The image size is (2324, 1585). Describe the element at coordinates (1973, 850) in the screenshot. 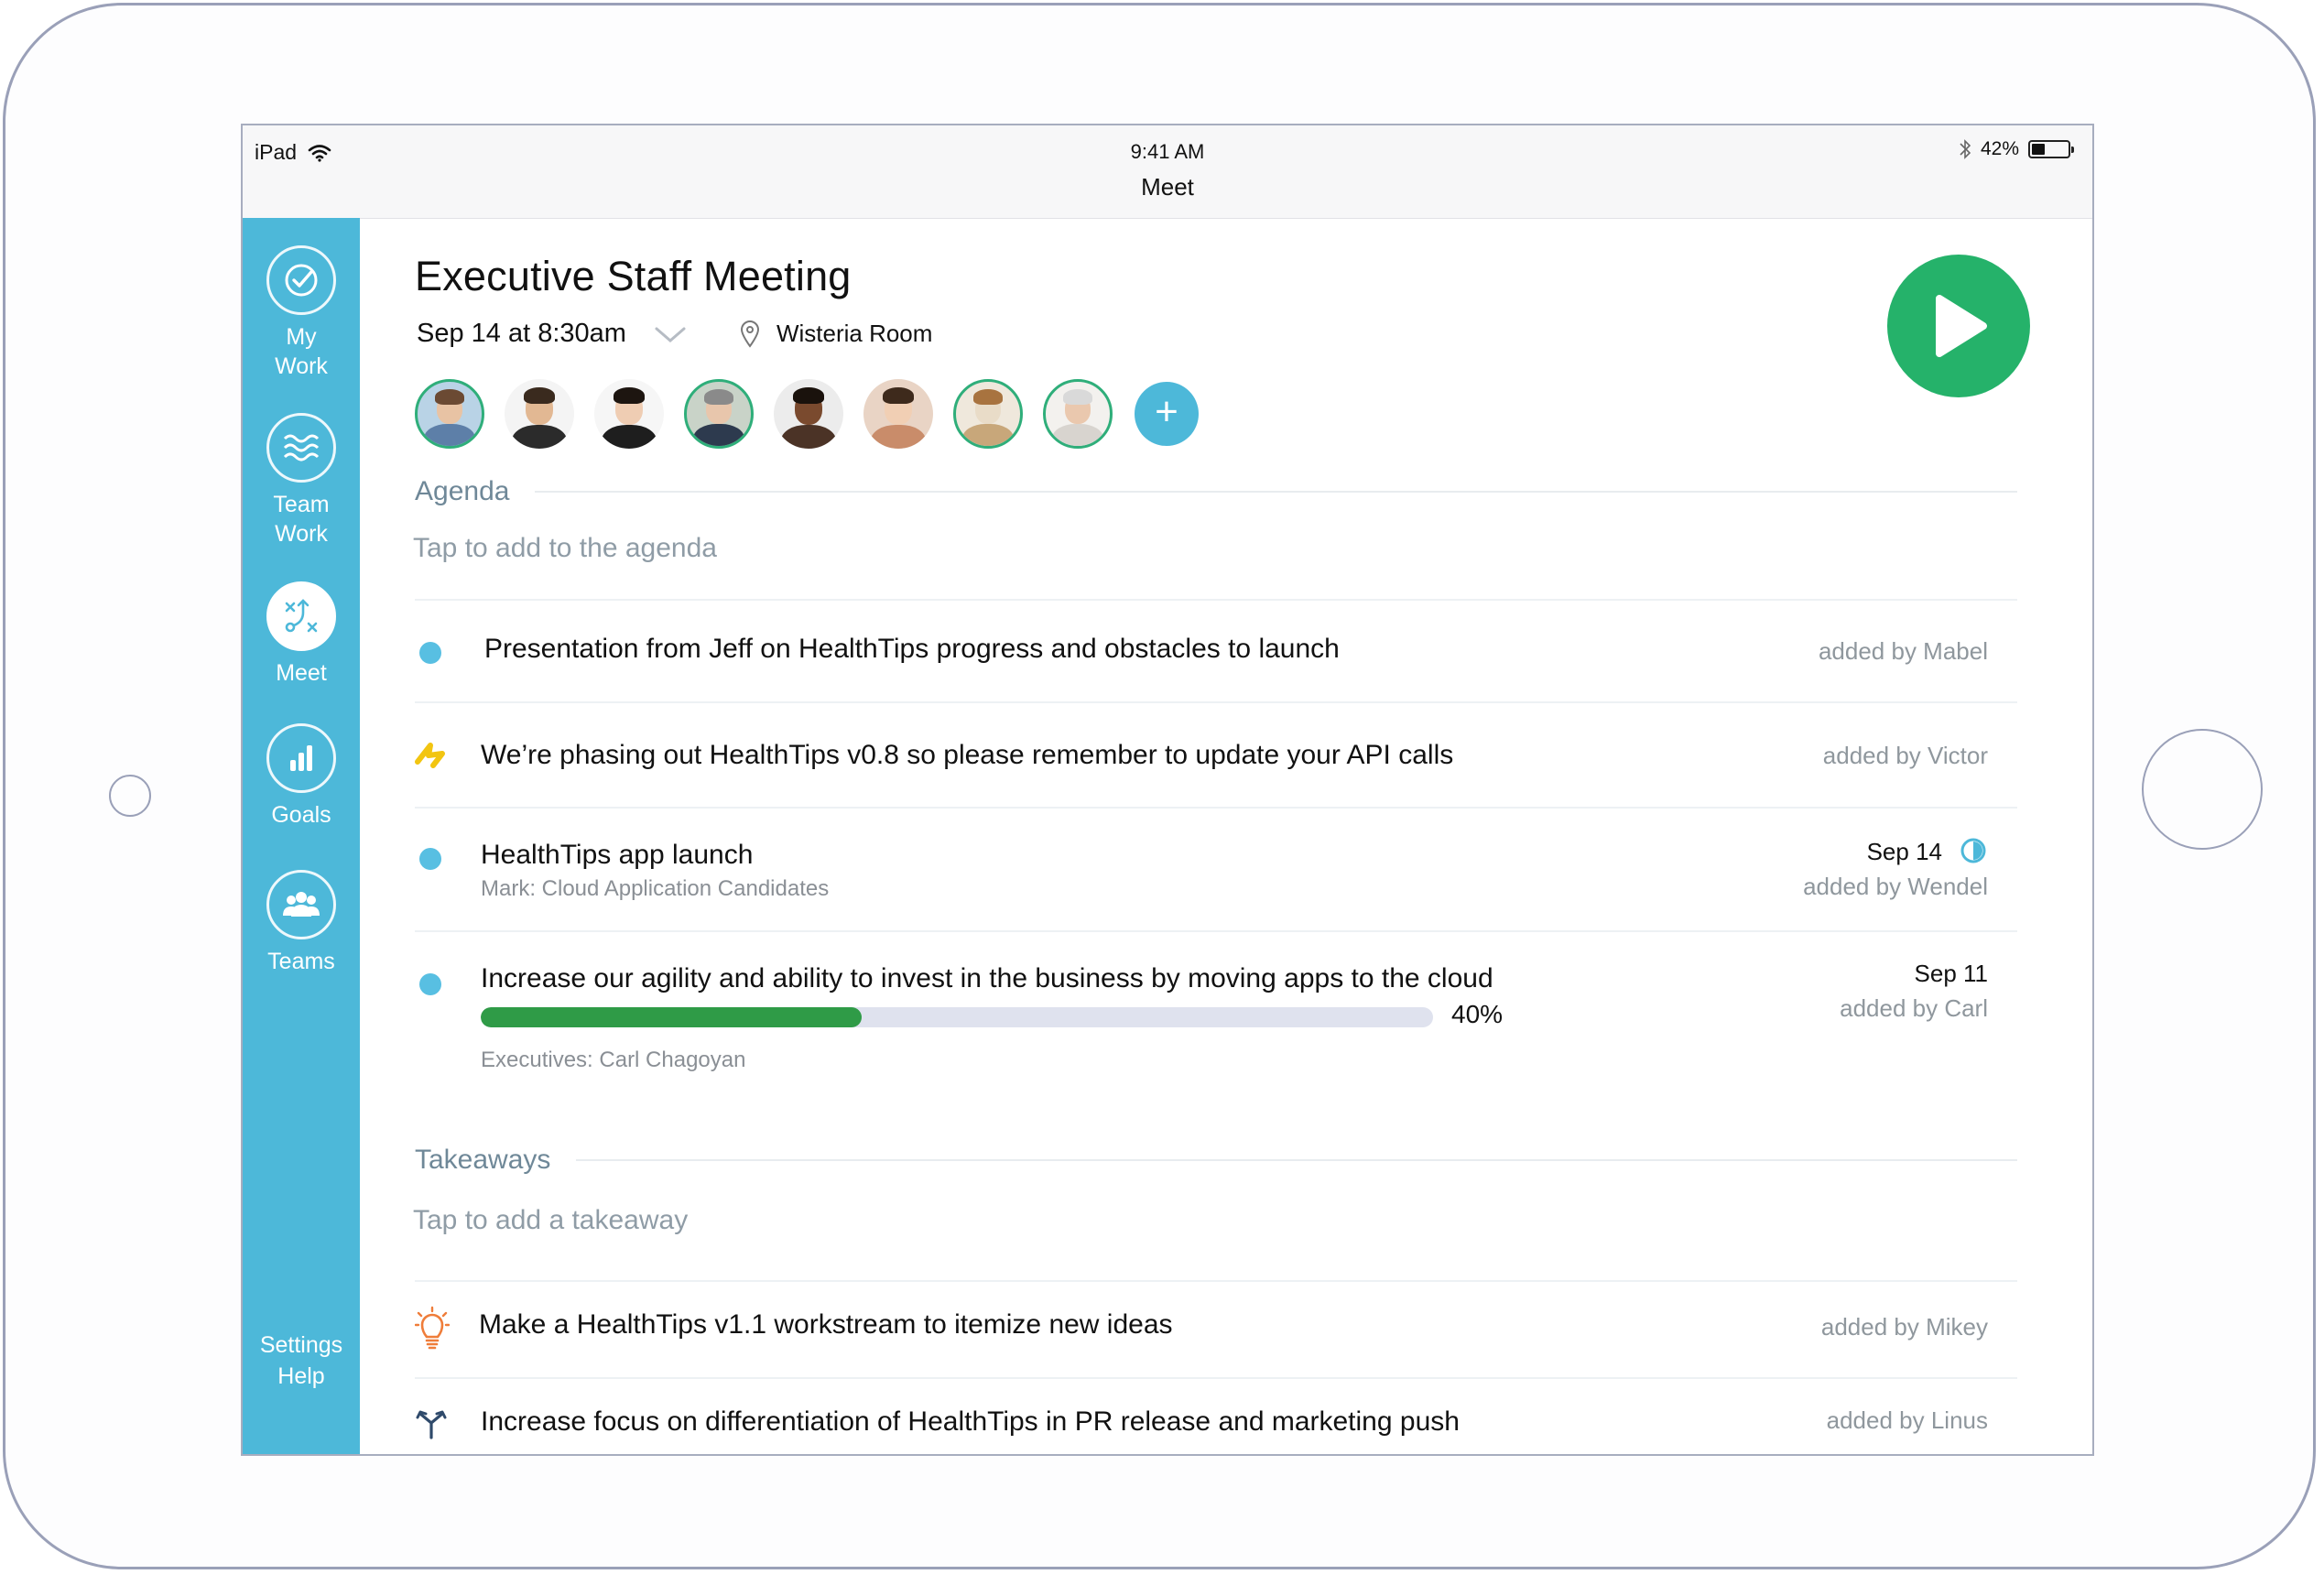

I see `half-circle-status-icon` at that location.